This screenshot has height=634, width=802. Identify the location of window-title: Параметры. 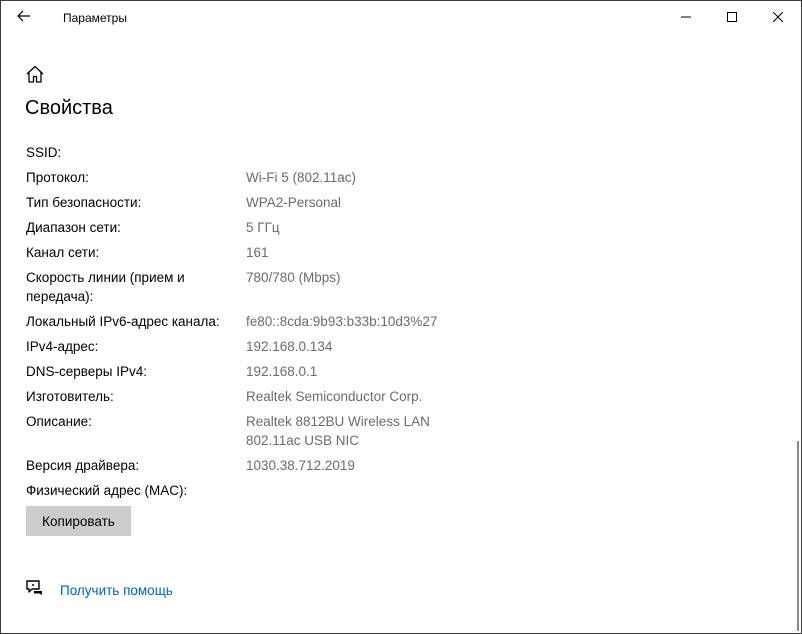
(95, 18).